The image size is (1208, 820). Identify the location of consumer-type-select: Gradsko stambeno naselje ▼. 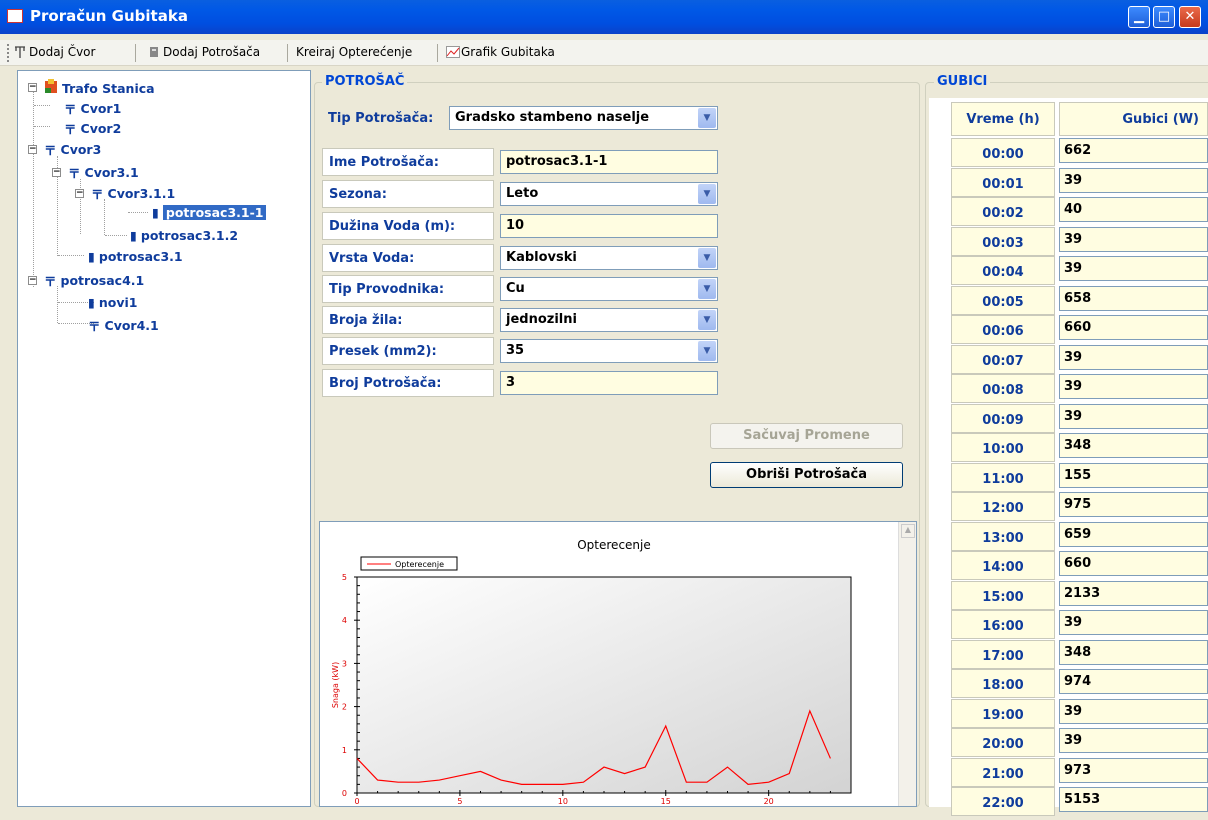
(583, 118).